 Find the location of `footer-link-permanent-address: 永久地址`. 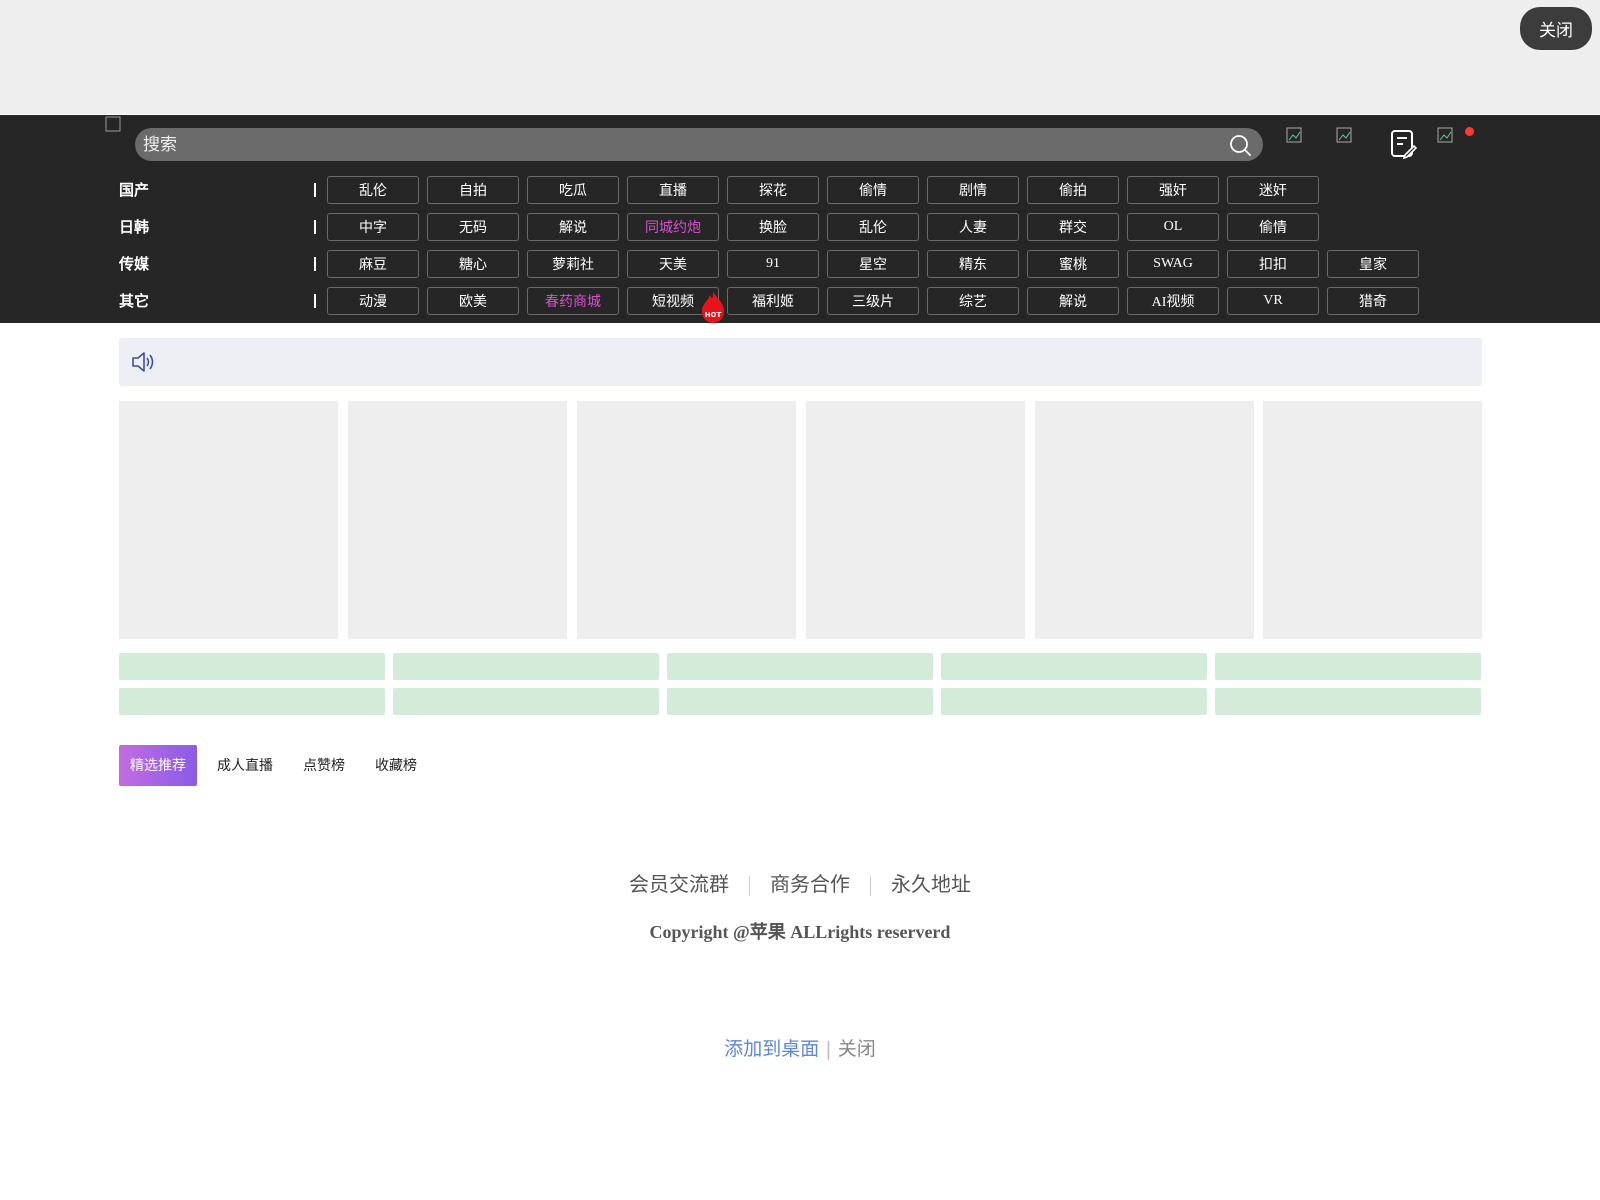

footer-link-permanent-address: 永久地址 is located at coordinates (931, 884).